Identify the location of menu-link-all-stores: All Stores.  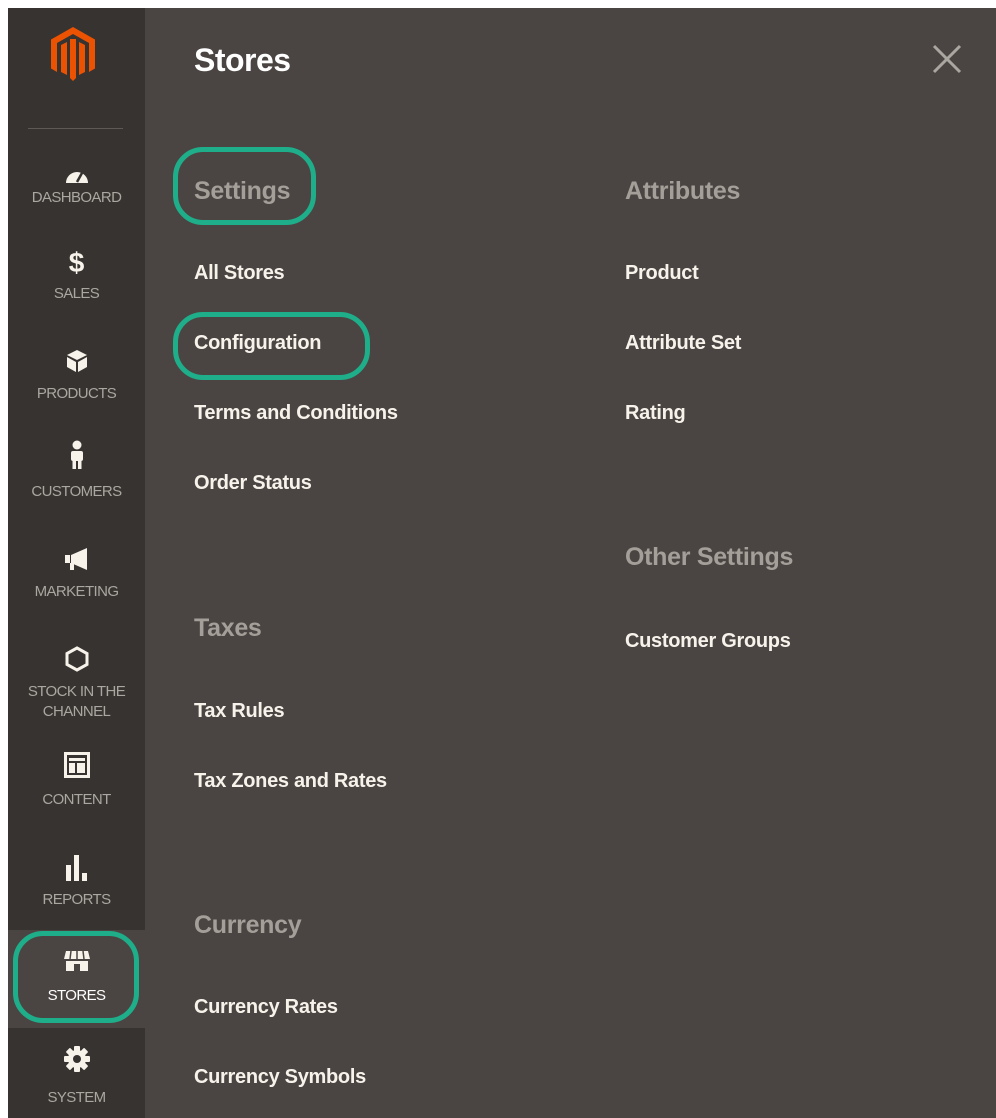
(239, 273).